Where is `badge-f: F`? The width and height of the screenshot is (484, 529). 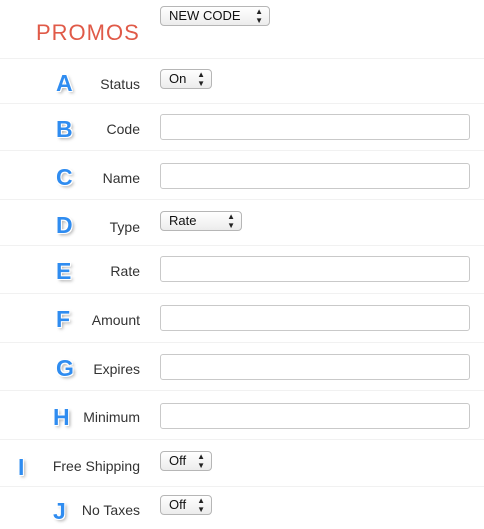 badge-f: F is located at coordinates (63, 319).